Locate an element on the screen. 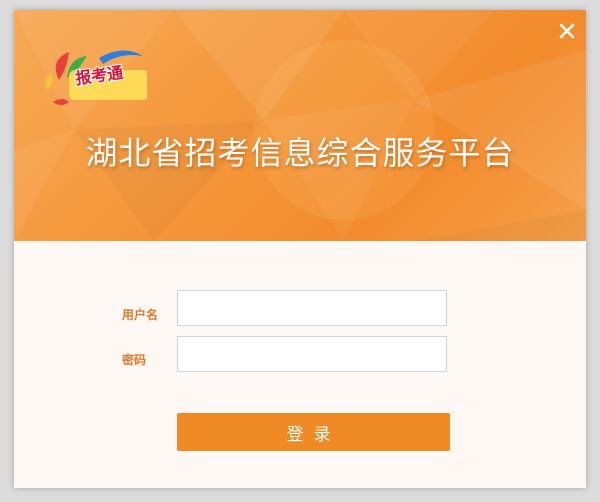 The height and width of the screenshot is (502, 600). username-label: 用户名 is located at coordinates (140, 315).